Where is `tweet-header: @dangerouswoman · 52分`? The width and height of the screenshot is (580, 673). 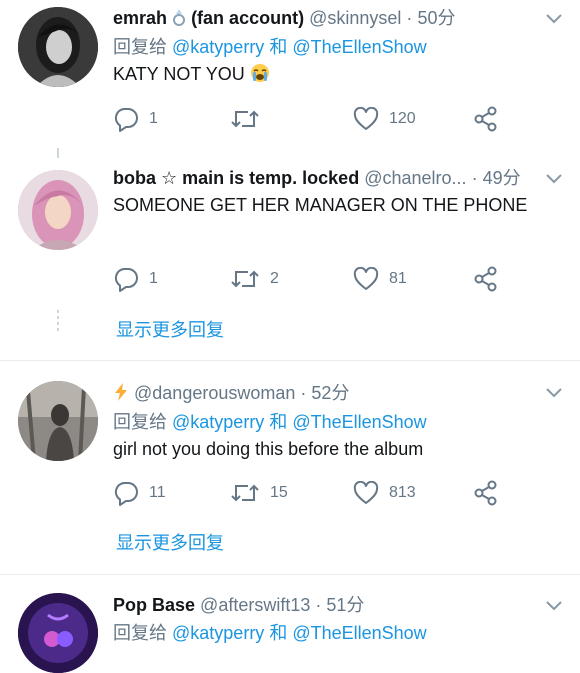 tweet-header: @dangerouswoman · 52分 is located at coordinates (316, 393).